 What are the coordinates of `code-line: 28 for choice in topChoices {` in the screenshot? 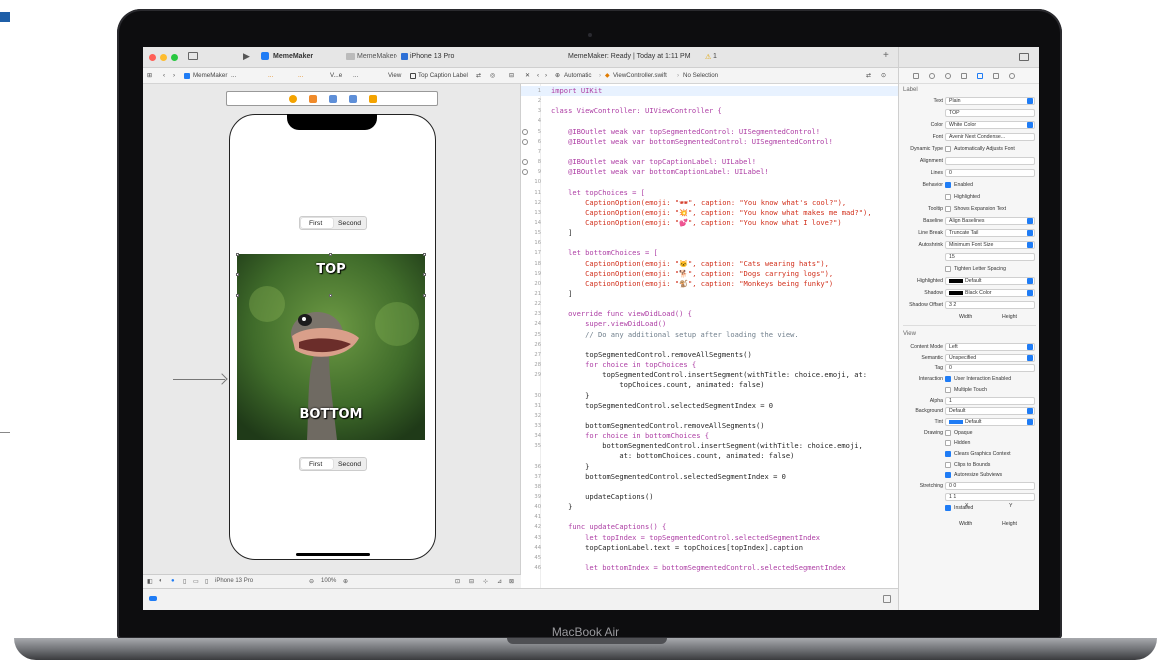 It's located at (709, 365).